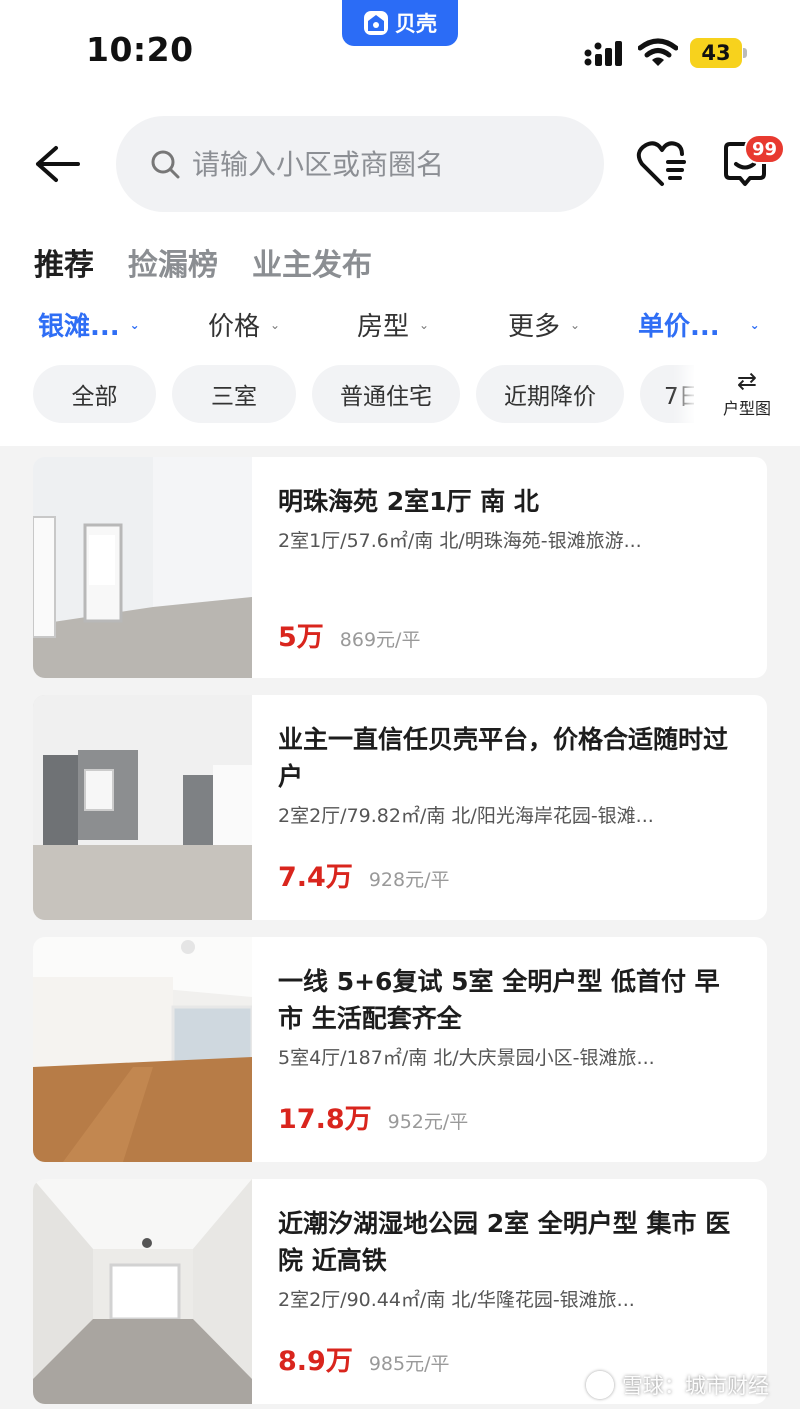 The image size is (800, 1409). I want to click on filter-price: 价格 ⌄, so click(244, 324).